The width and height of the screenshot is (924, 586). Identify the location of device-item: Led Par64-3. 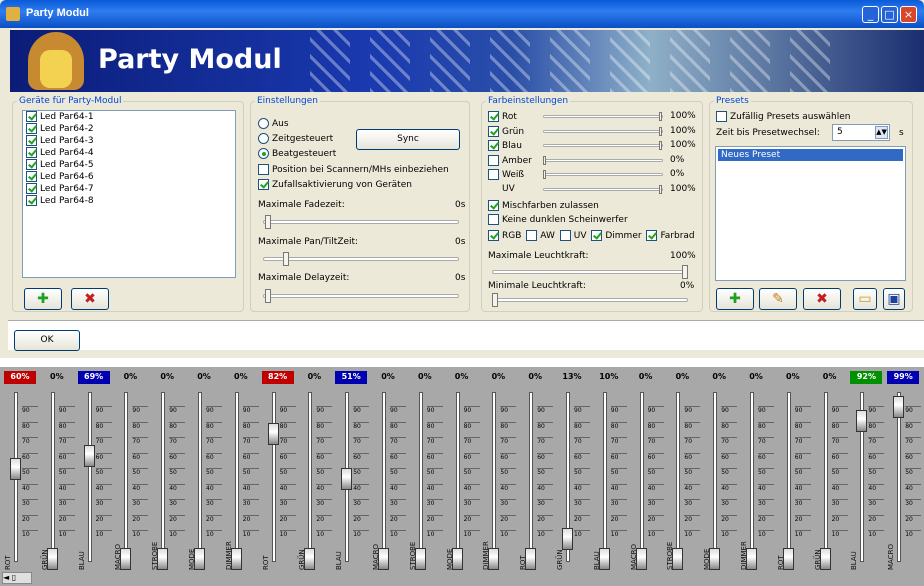
(129, 141).